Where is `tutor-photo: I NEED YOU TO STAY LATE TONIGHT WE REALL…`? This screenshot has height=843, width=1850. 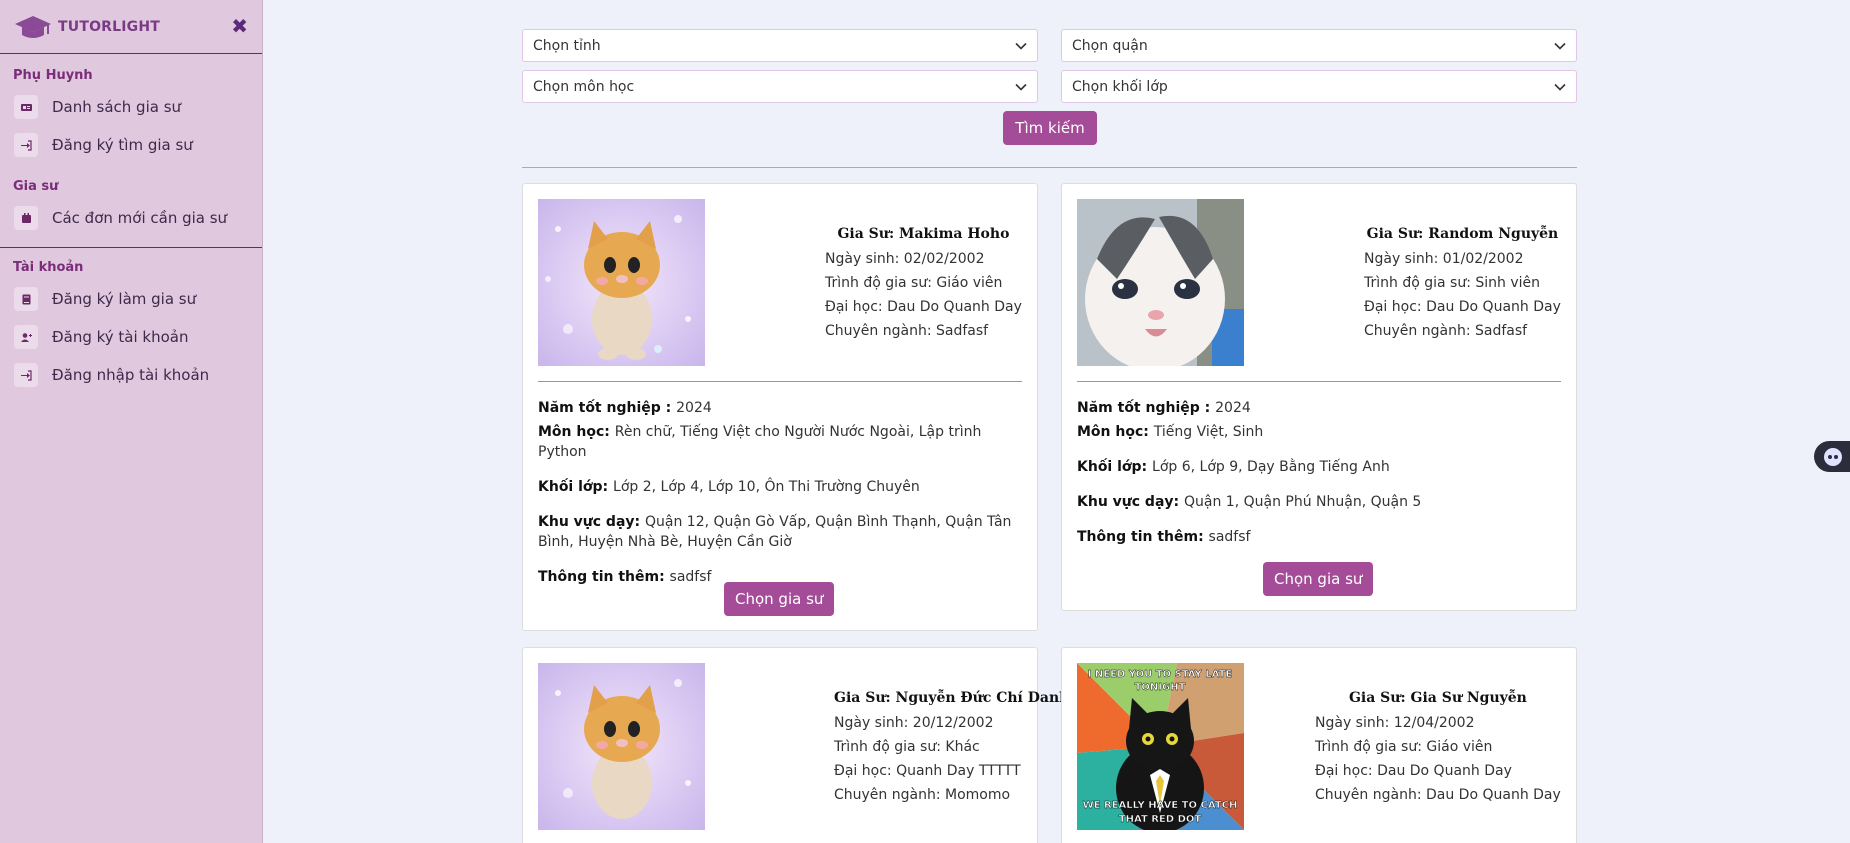
tutor-photo: I NEED YOU TO STAY LATE TONIGHT WE REALL… is located at coordinates (1160, 746).